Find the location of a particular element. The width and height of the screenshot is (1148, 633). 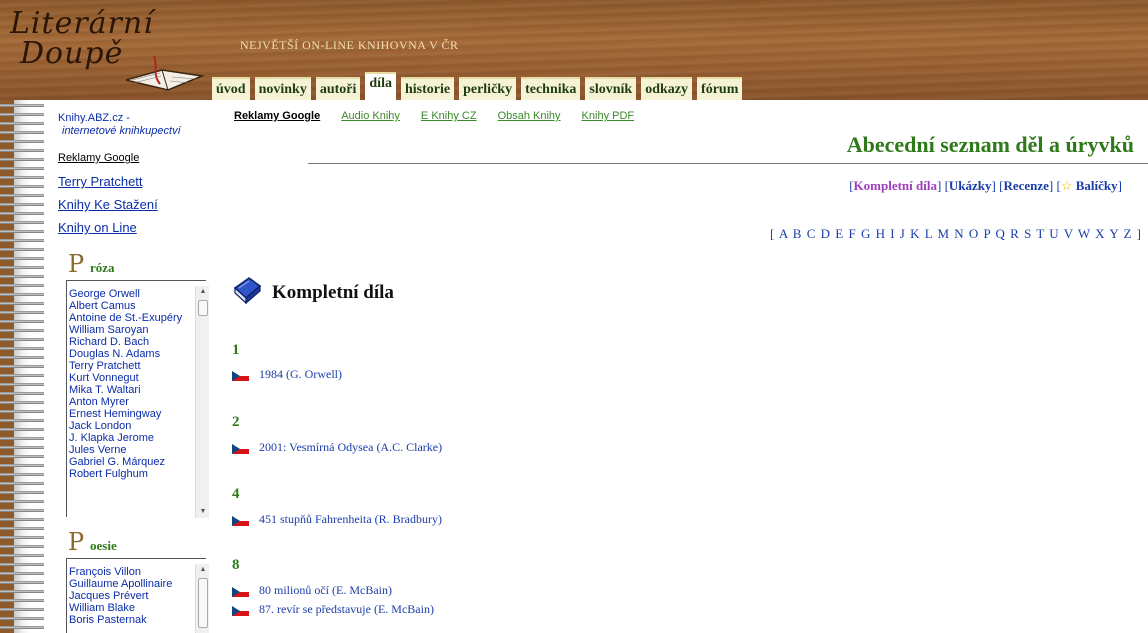

book-icon is located at coordinates (247, 290).